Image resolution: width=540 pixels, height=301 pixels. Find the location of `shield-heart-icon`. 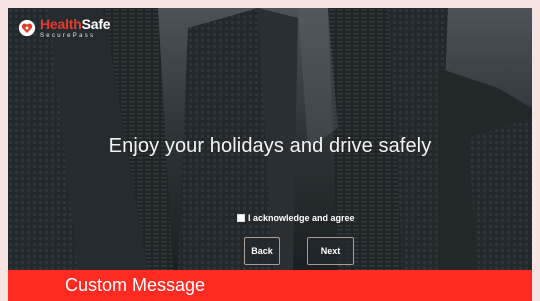

shield-heart-icon is located at coordinates (27, 28).